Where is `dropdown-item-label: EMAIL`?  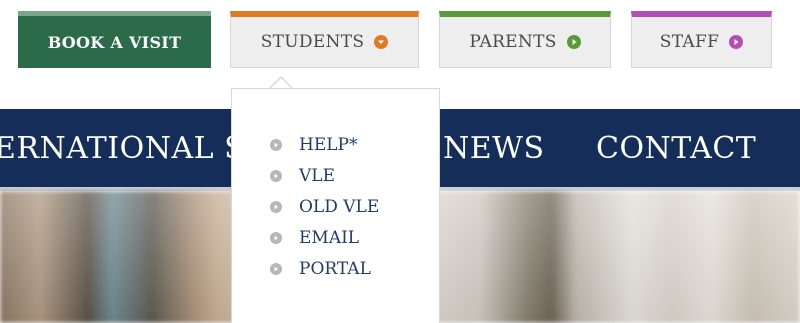
dropdown-item-label: EMAIL is located at coordinates (329, 237).